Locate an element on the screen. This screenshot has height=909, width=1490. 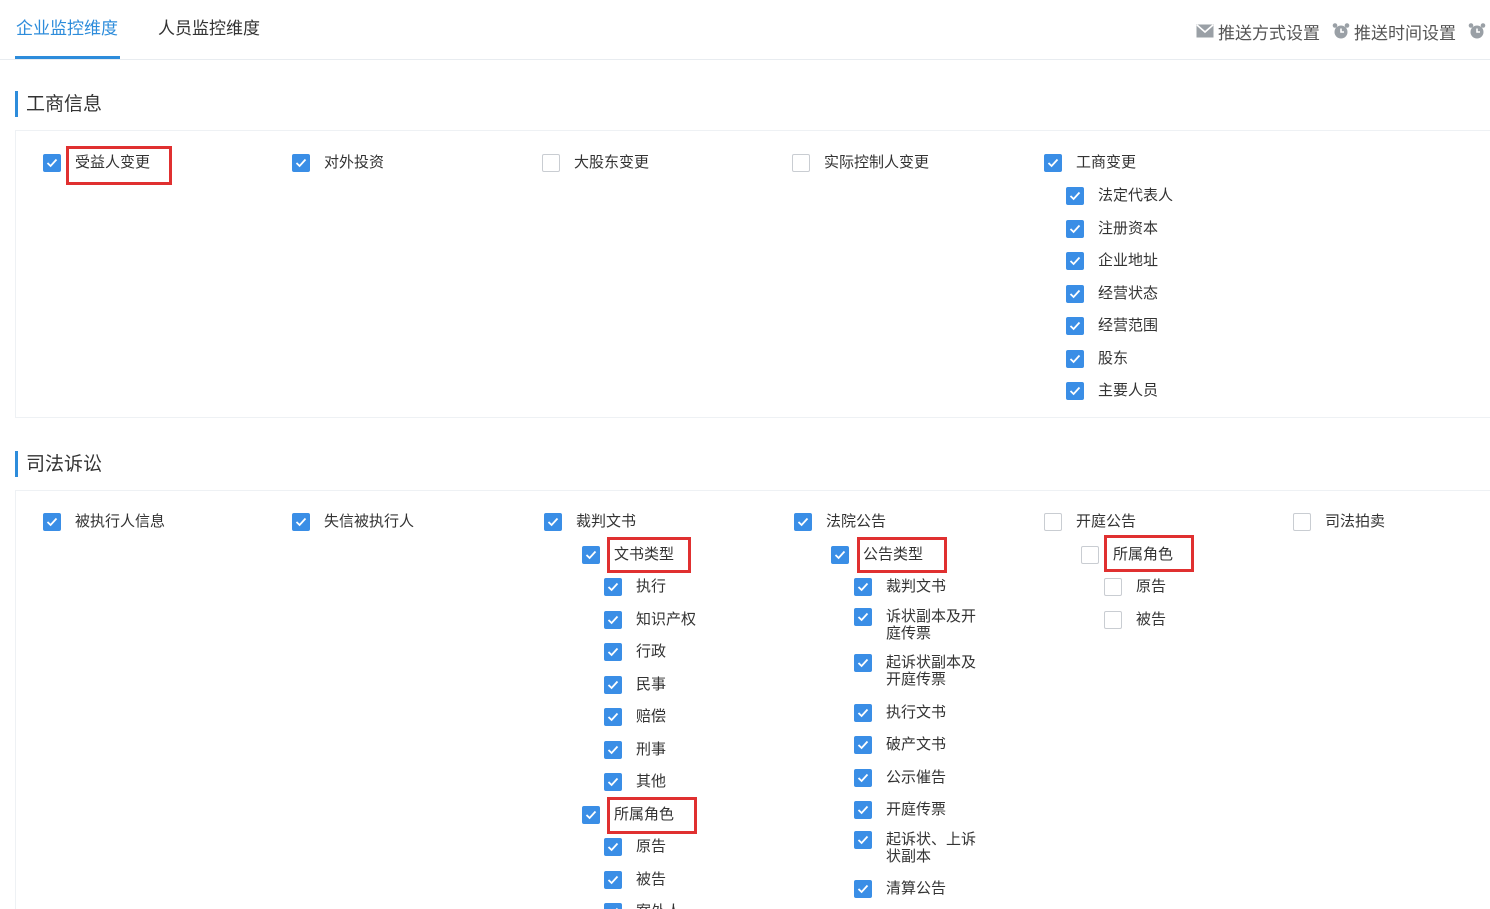
tab-enterprise-monitor: 企业监控维度 is located at coordinates (67, 26).